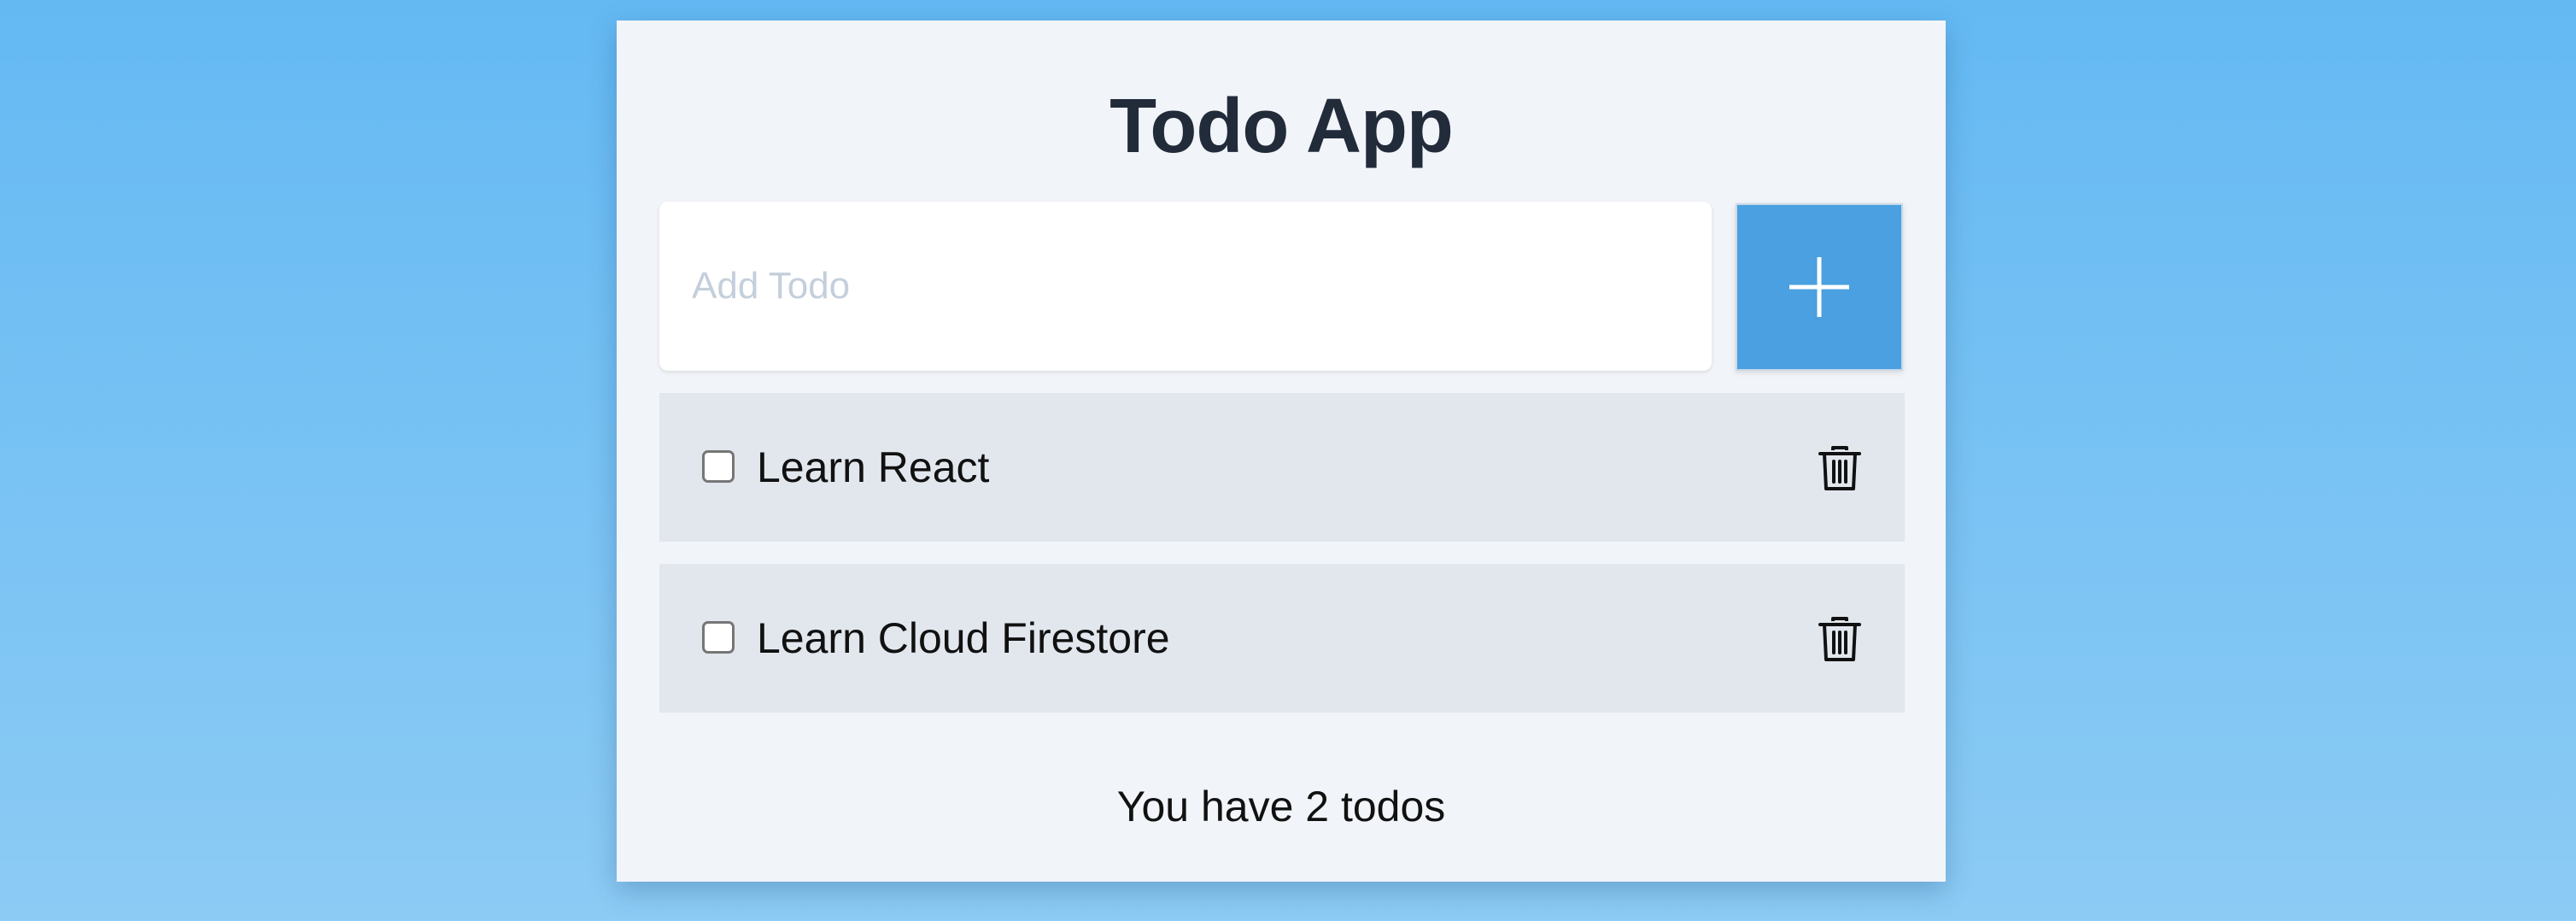  What do you see at coordinates (873, 467) in the screenshot?
I see `todo-text: Learn React` at bounding box center [873, 467].